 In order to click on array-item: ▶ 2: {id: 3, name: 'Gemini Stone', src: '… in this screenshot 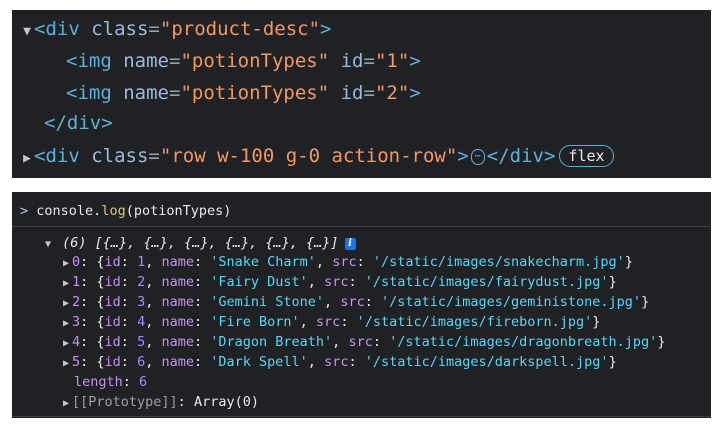, I will do `click(354, 302)`.